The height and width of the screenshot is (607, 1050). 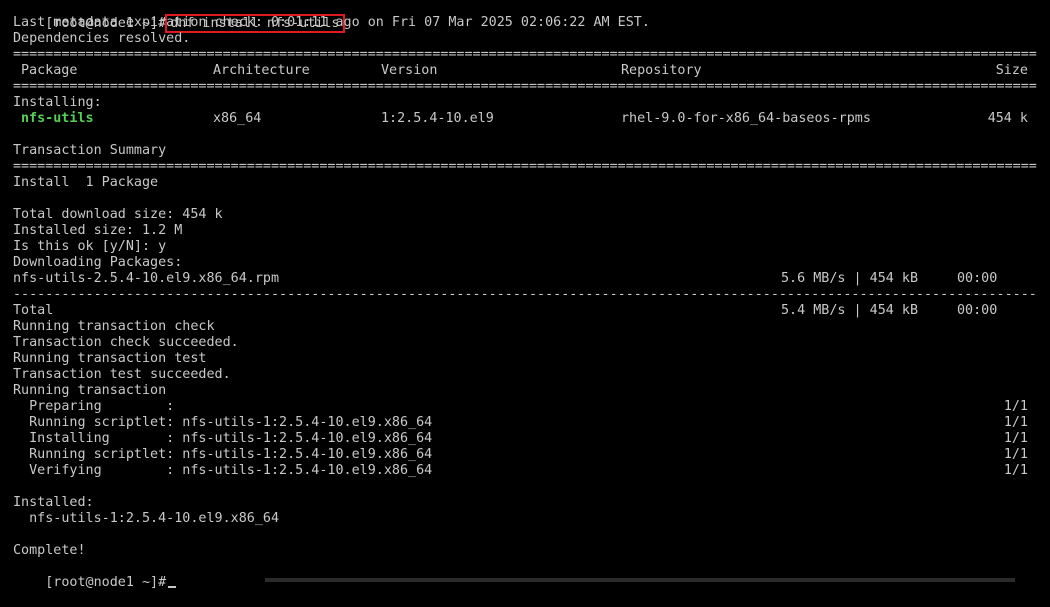 I want to click on text-cursor, so click(x=172, y=587).